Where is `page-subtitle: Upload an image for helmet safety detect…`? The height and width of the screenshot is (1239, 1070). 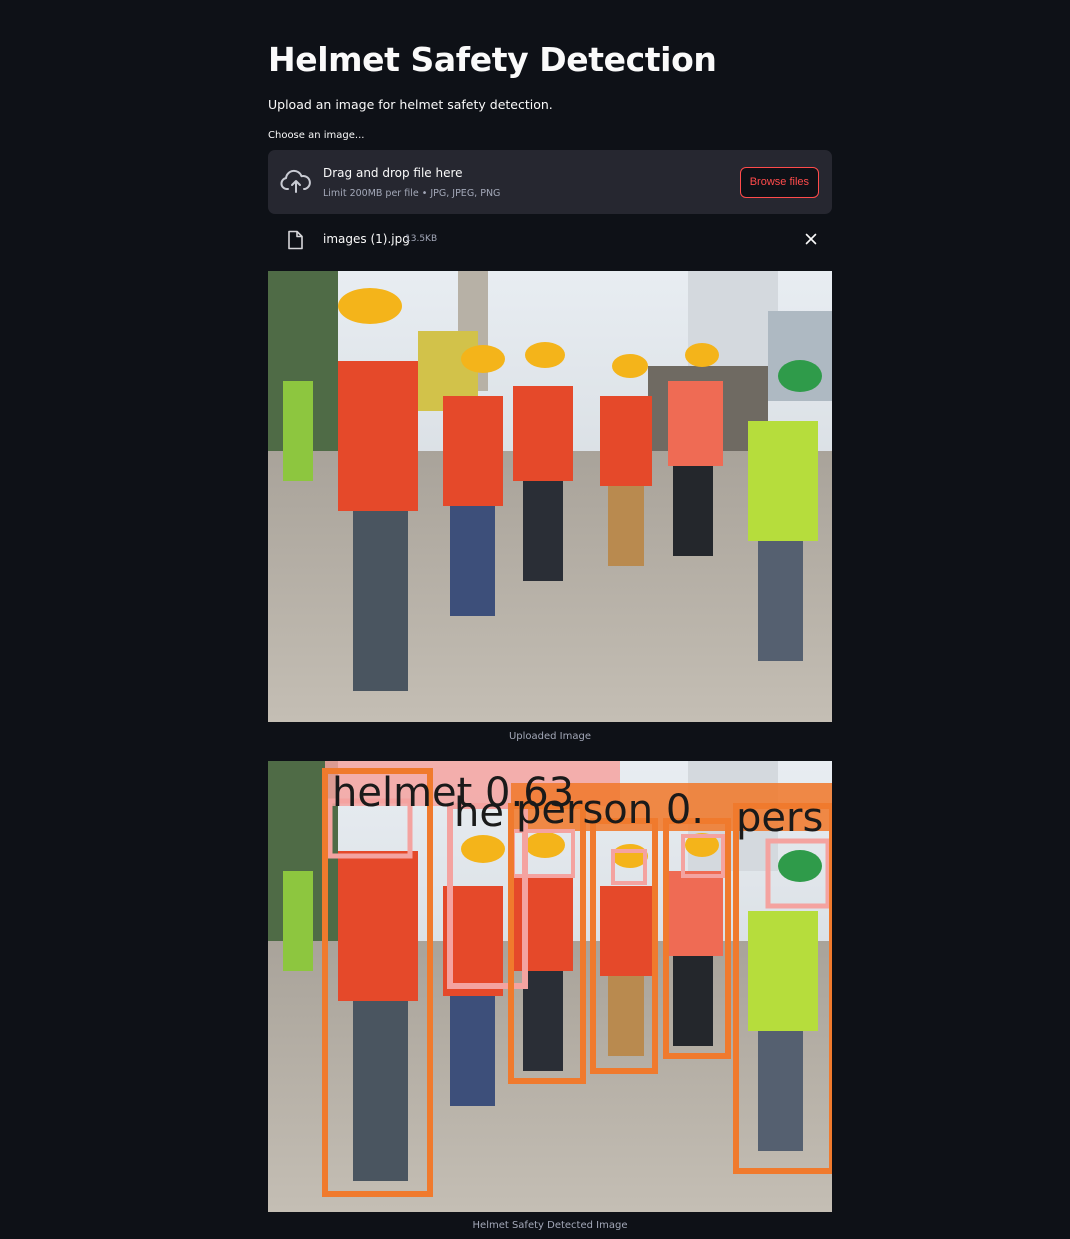 page-subtitle: Upload an image for helmet safety detect… is located at coordinates (410, 104).